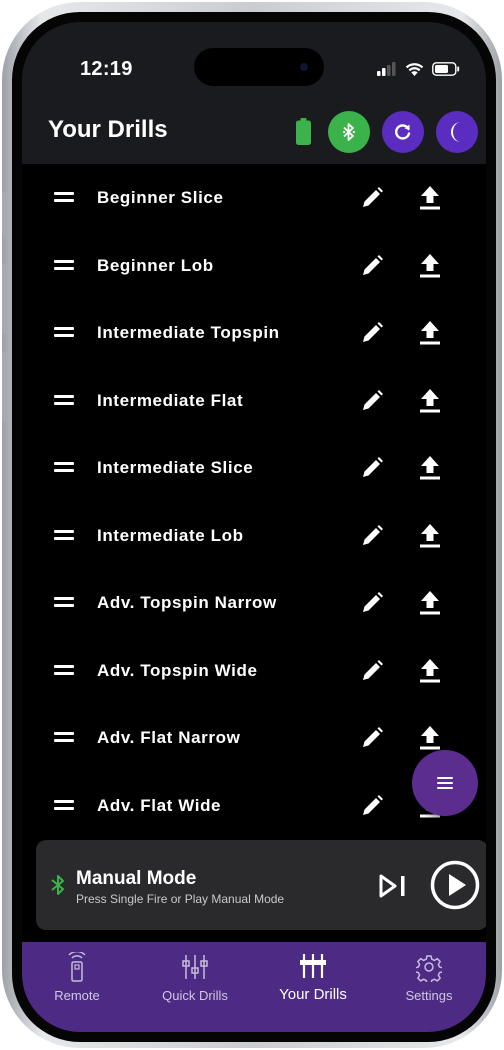 Image resolution: width=504 pixels, height=1050 pixels. I want to click on remote-icon, so click(77, 967).